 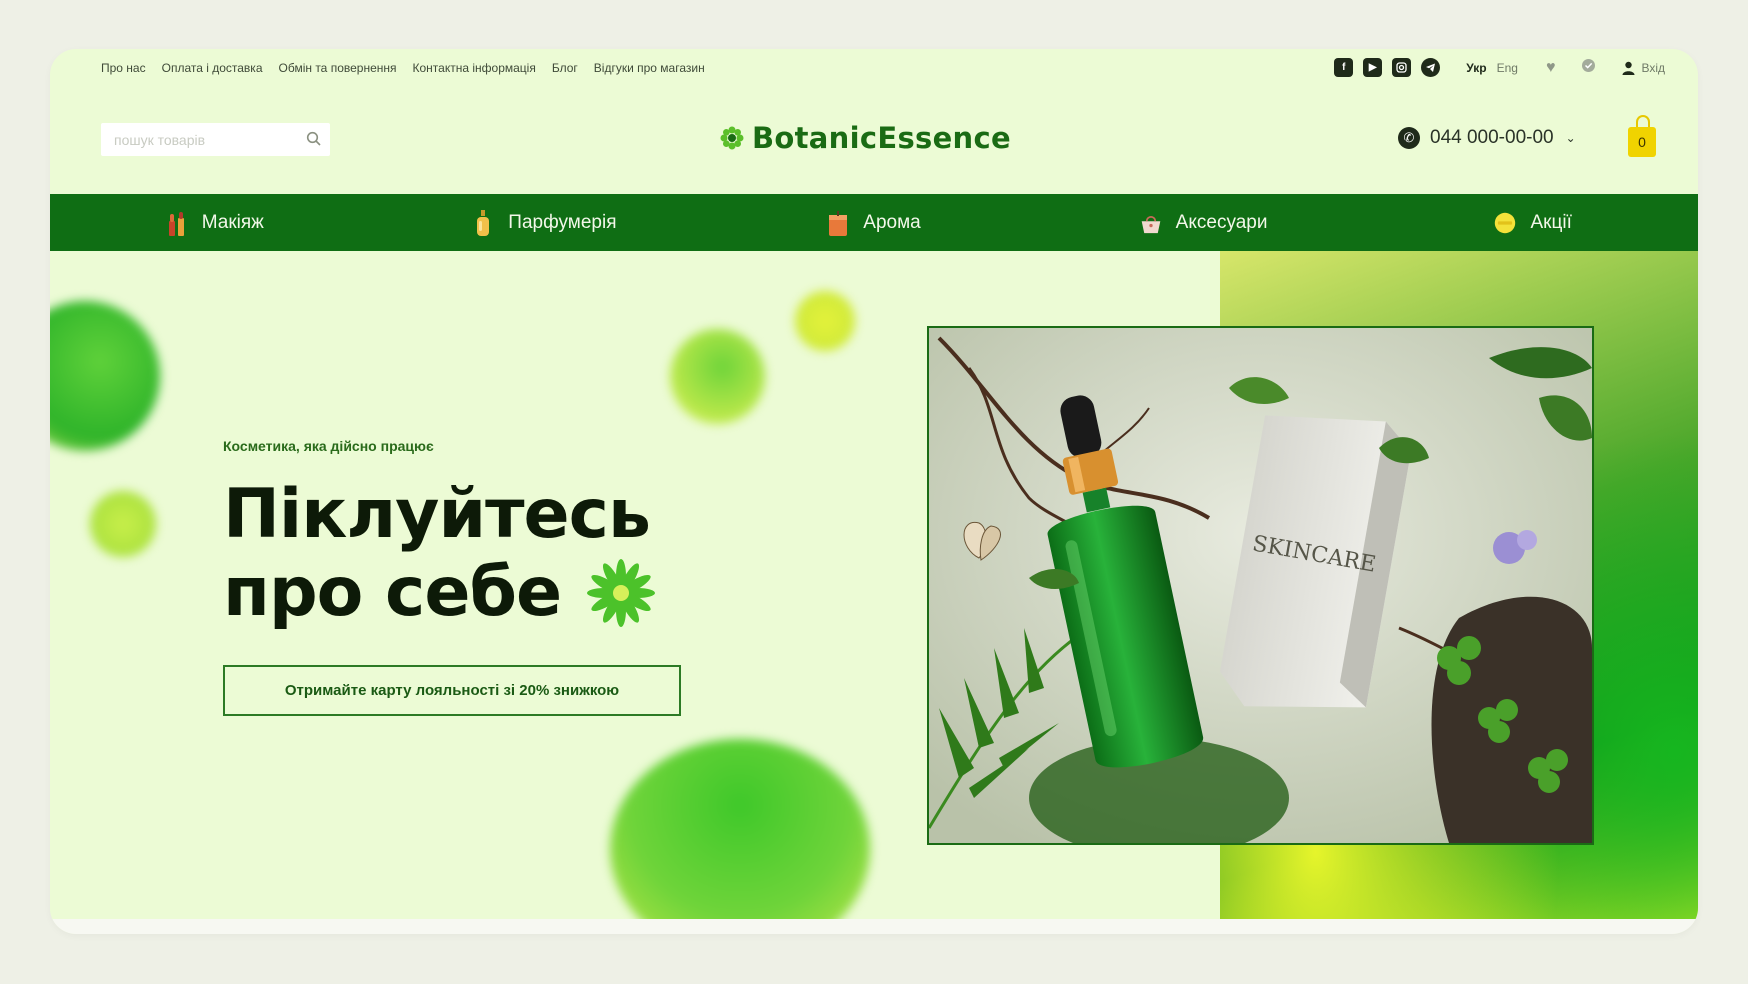 What do you see at coordinates (874, 926) in the screenshot?
I see `page-bottom-strip` at bounding box center [874, 926].